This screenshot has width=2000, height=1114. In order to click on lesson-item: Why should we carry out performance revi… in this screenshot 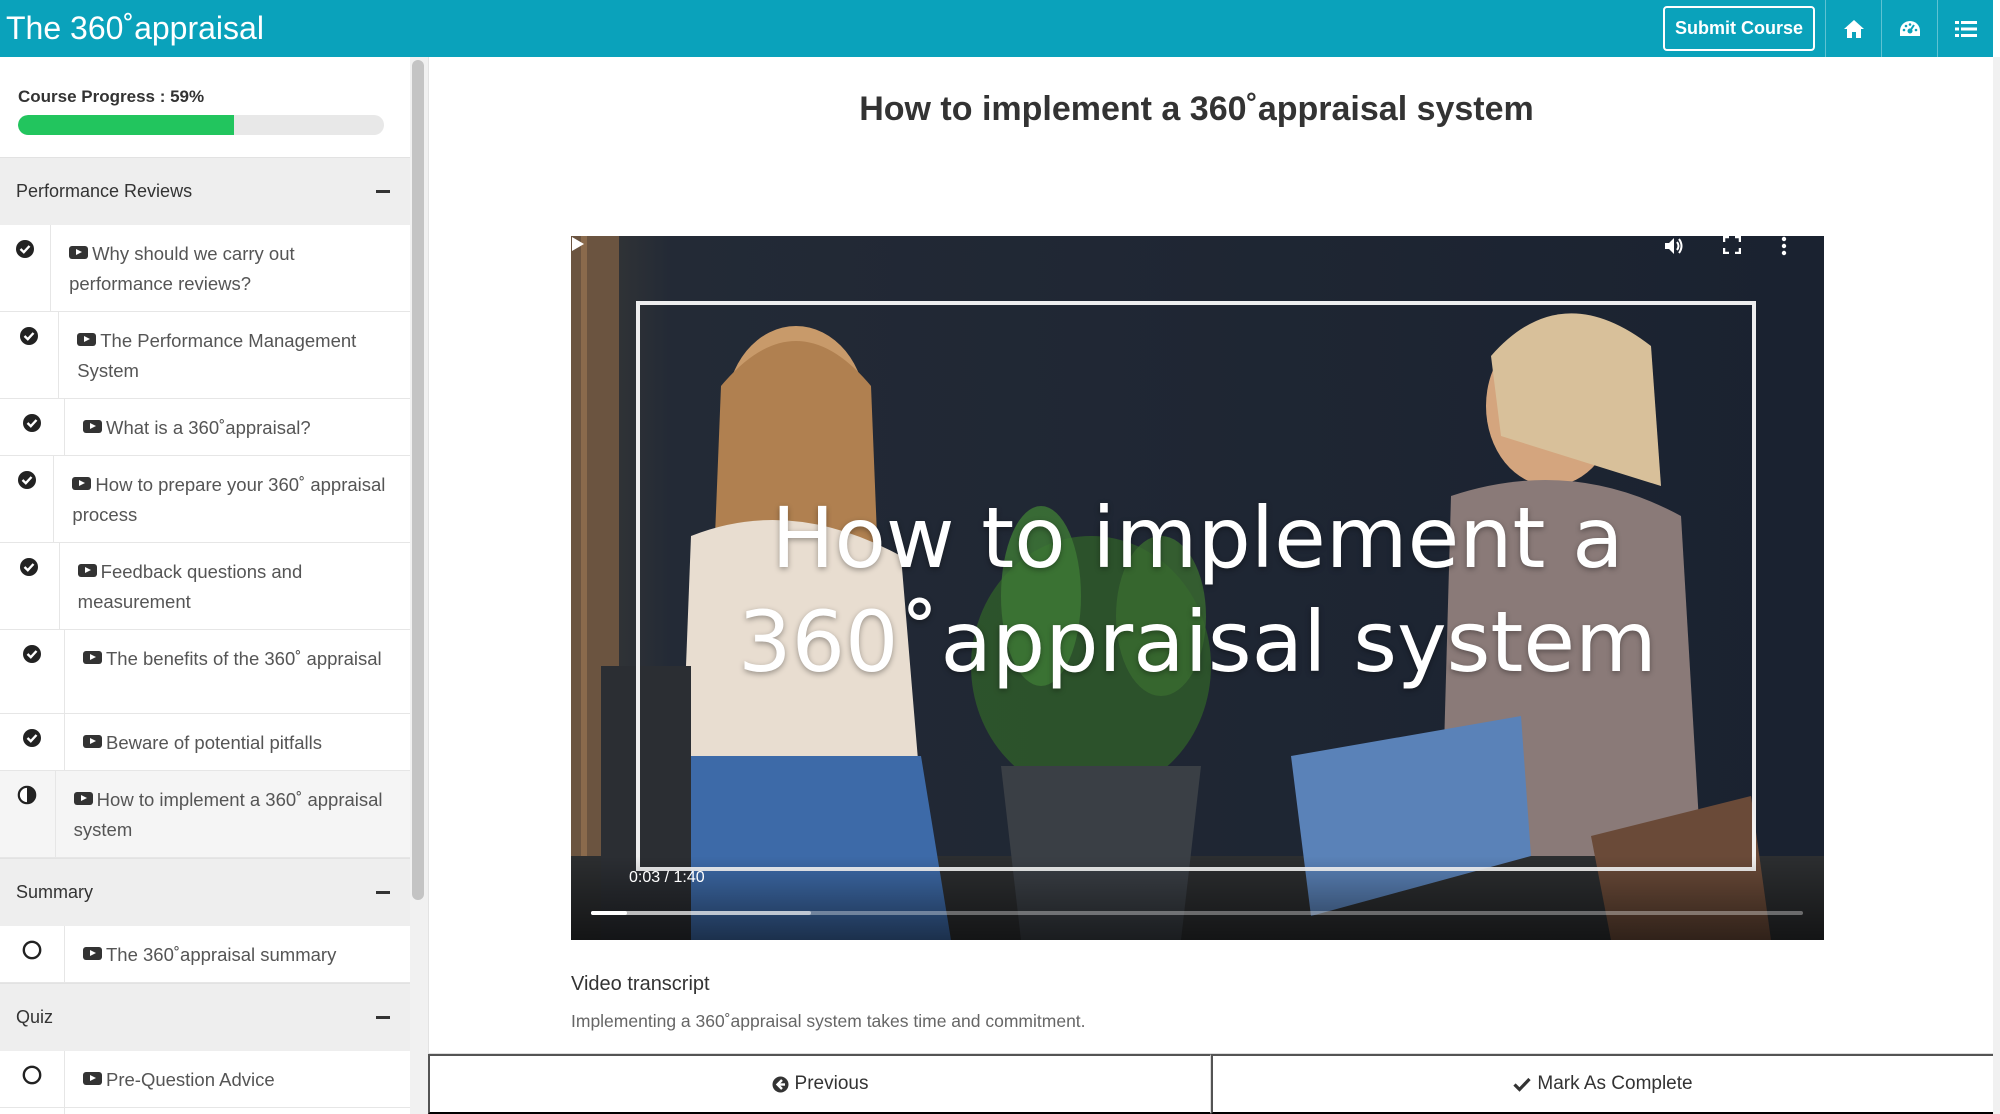, I will do `click(205, 268)`.